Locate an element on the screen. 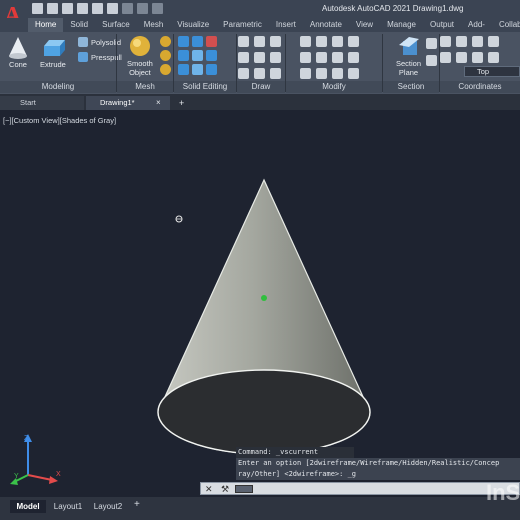 The image size is (520, 520). orbit-cursor-icon is located at coordinates (179, 219).